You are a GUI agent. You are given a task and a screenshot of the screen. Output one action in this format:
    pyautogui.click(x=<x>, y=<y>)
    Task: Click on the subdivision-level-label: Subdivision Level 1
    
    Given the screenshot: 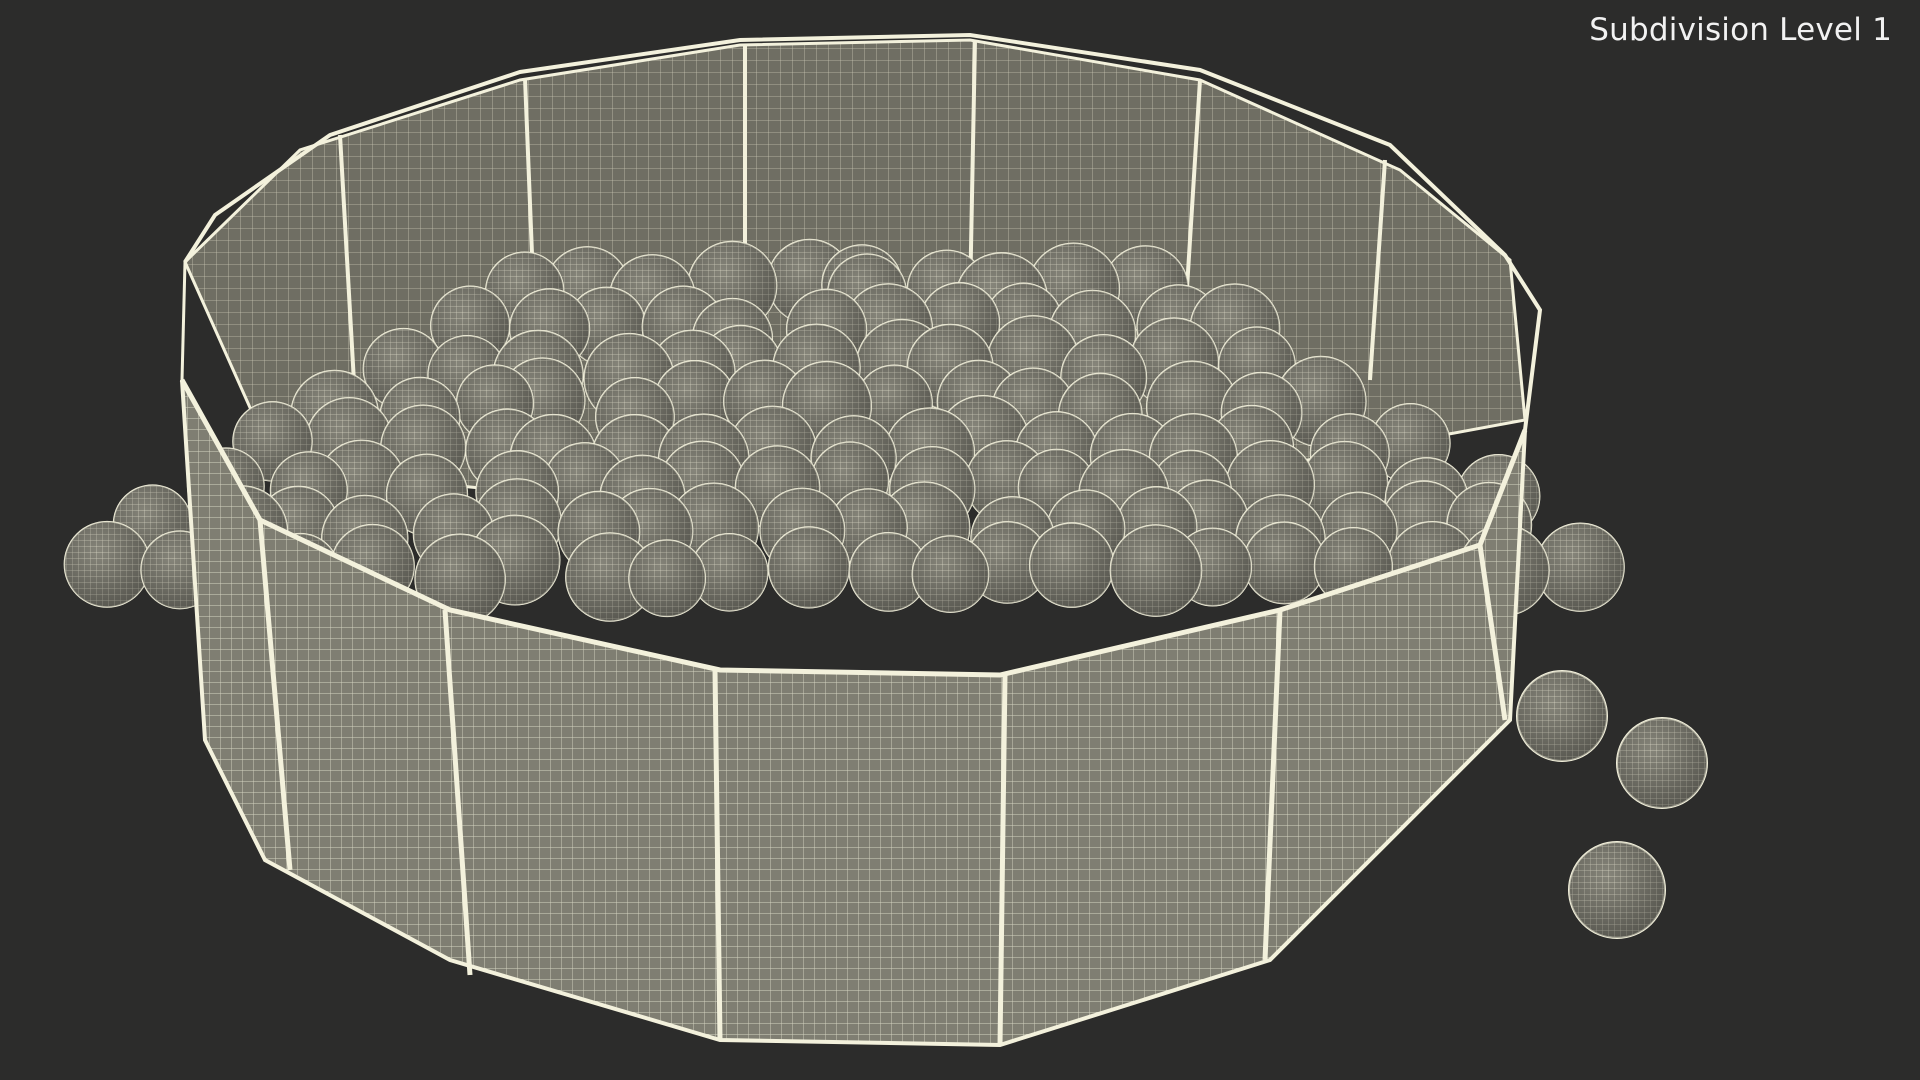 What is the action you would take?
    pyautogui.click(x=1740, y=30)
    